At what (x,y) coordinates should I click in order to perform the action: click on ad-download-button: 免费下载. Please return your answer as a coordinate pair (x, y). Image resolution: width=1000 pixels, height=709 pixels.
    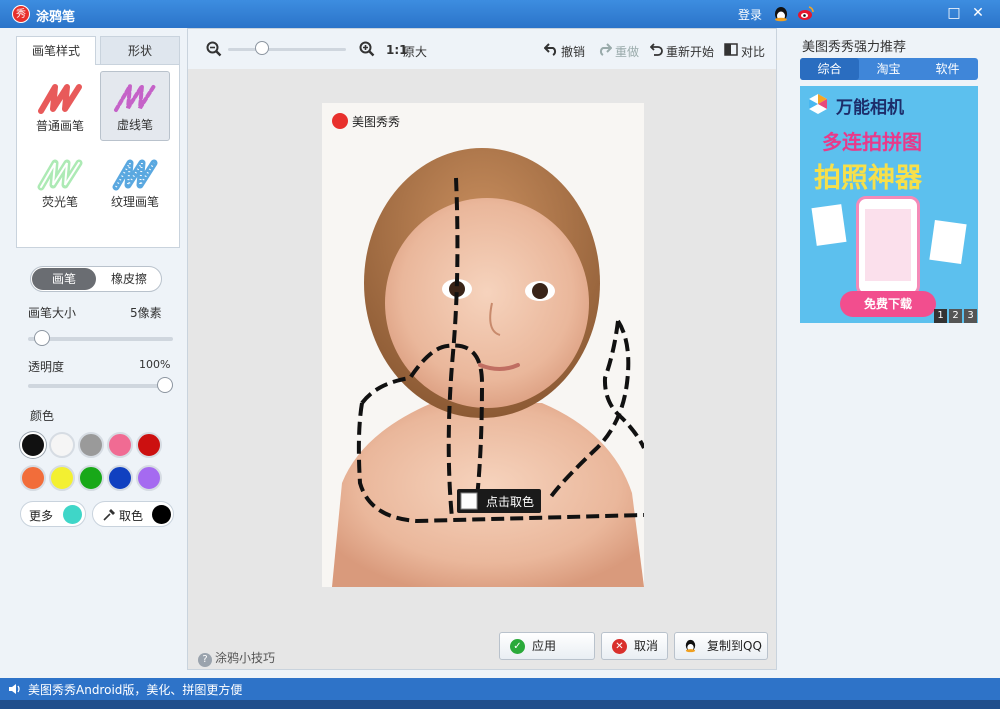
    Looking at the image, I should click on (888, 304).